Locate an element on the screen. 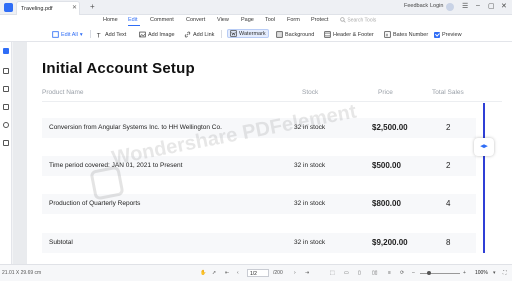 The image size is (512, 281). compare-divider-line is located at coordinates (484, 178).